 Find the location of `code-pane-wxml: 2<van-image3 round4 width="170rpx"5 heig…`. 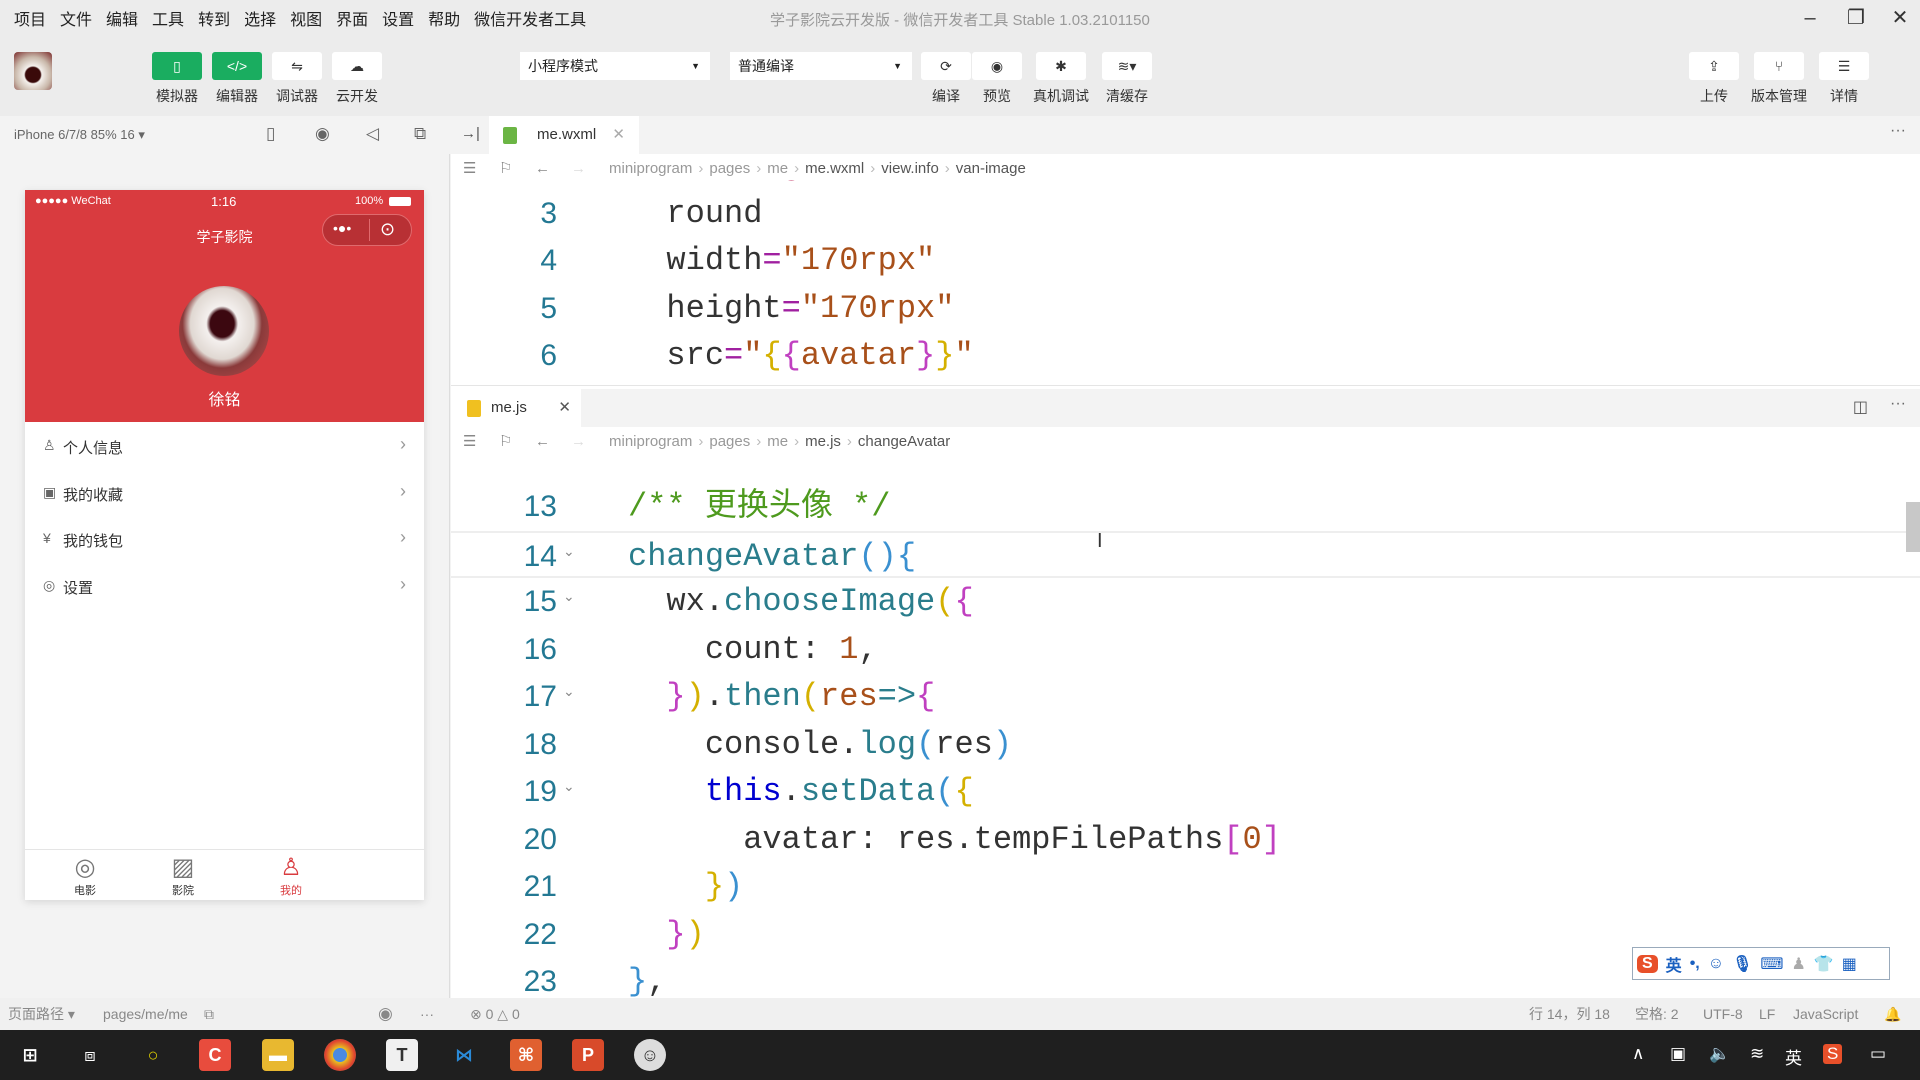

code-pane-wxml: 2<van-image3 round4 width="170rpx"5 heig… is located at coordinates (1185, 283).